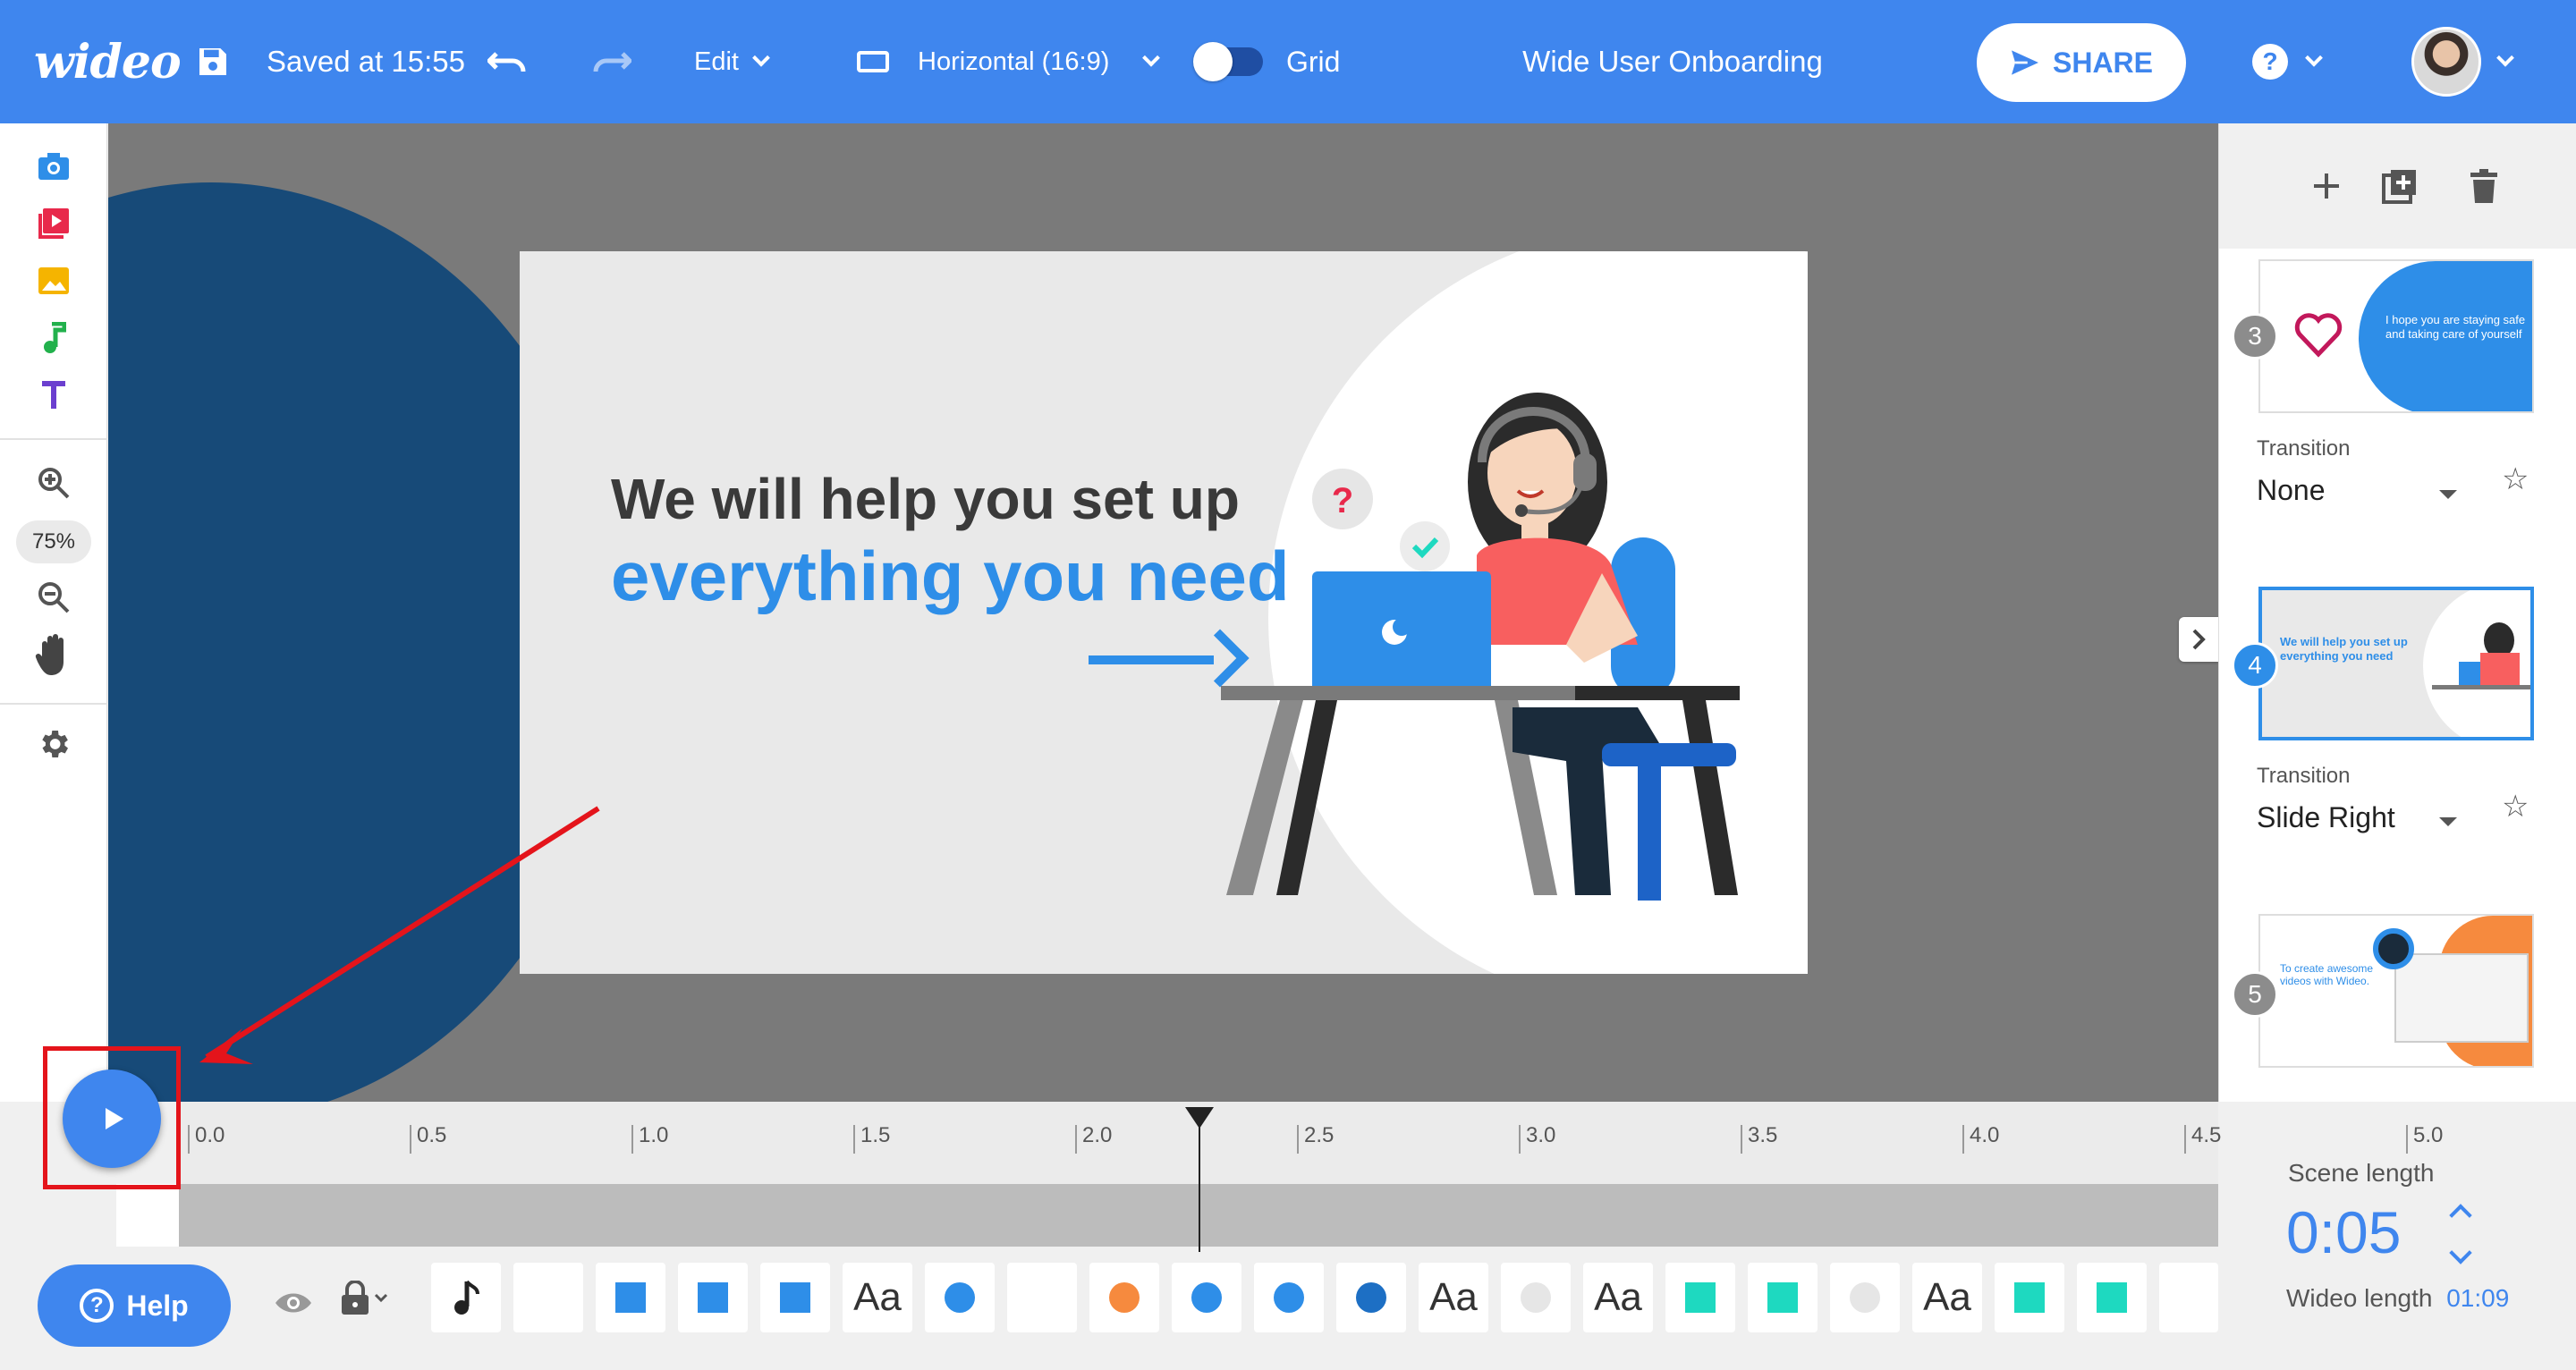 This screenshot has width=2576, height=1370. I want to click on ruler-tick-label: 1.5, so click(875, 1135).